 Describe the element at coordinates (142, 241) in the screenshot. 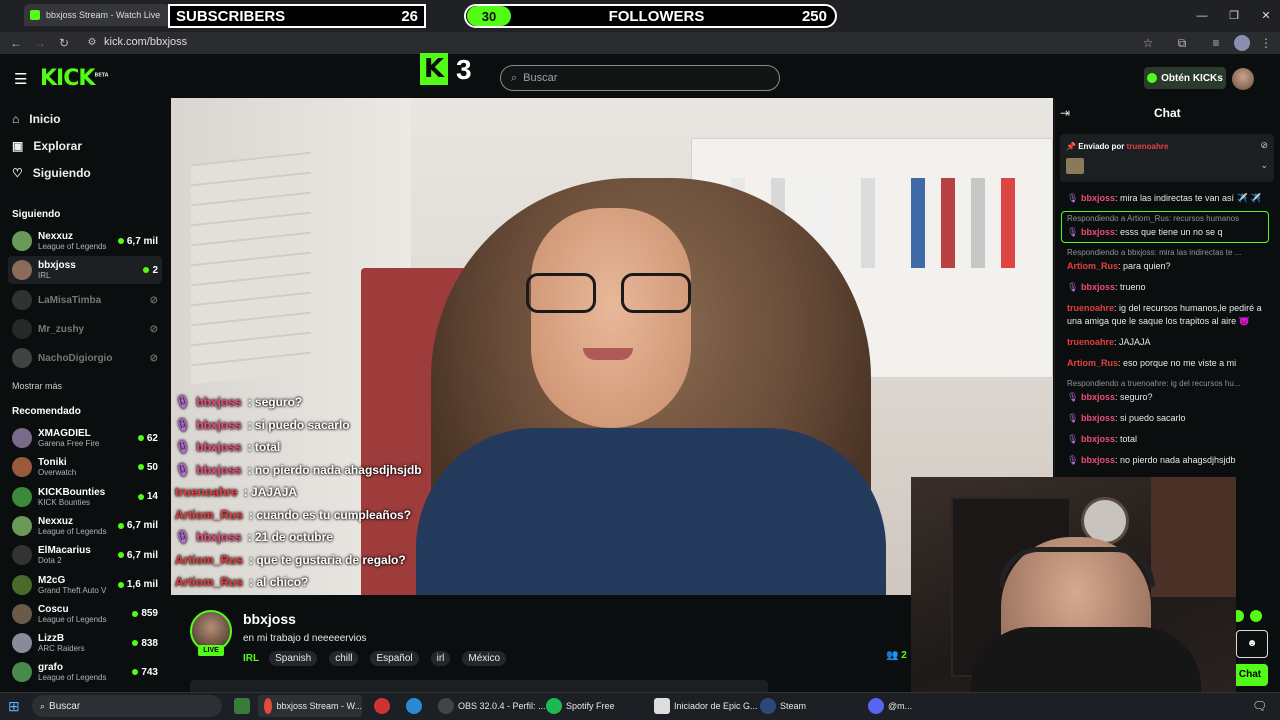

I see `viewer-count: 6,7 mil` at that location.